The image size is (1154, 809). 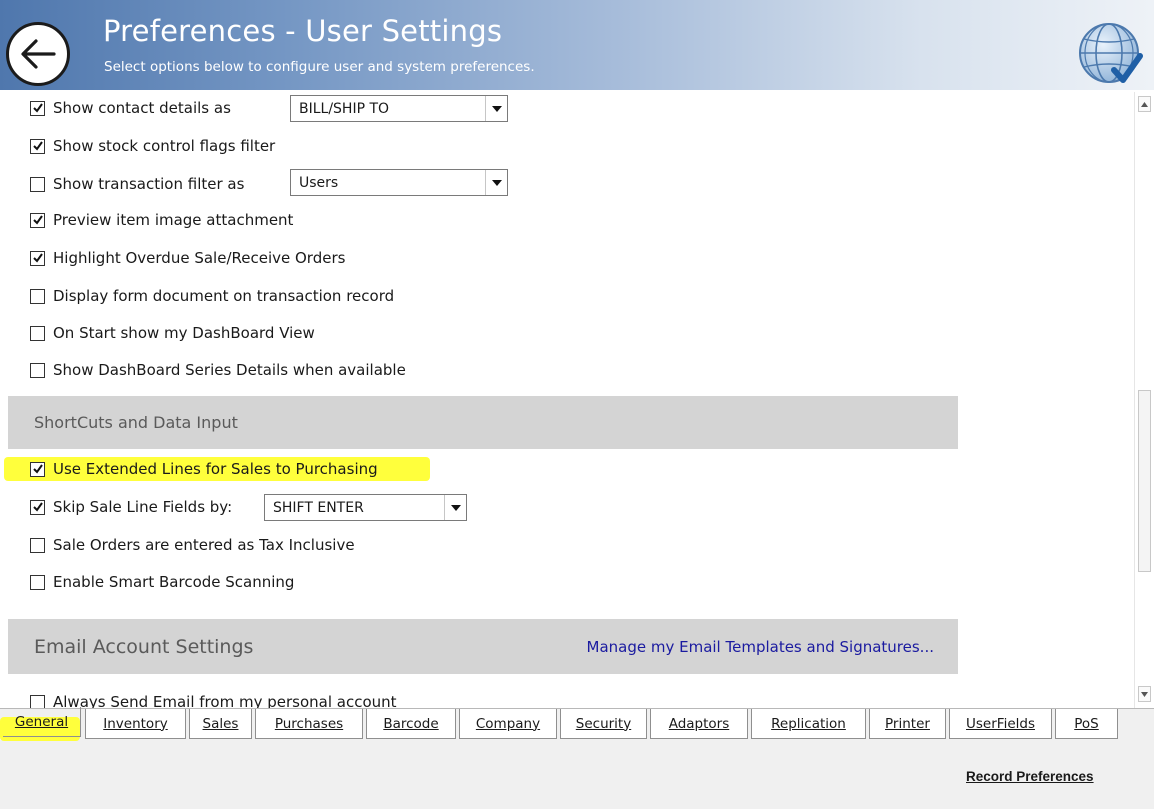 I want to click on option-tax-inclusive: Sale Orders are entered as Tax Inclusive, so click(x=192, y=545).